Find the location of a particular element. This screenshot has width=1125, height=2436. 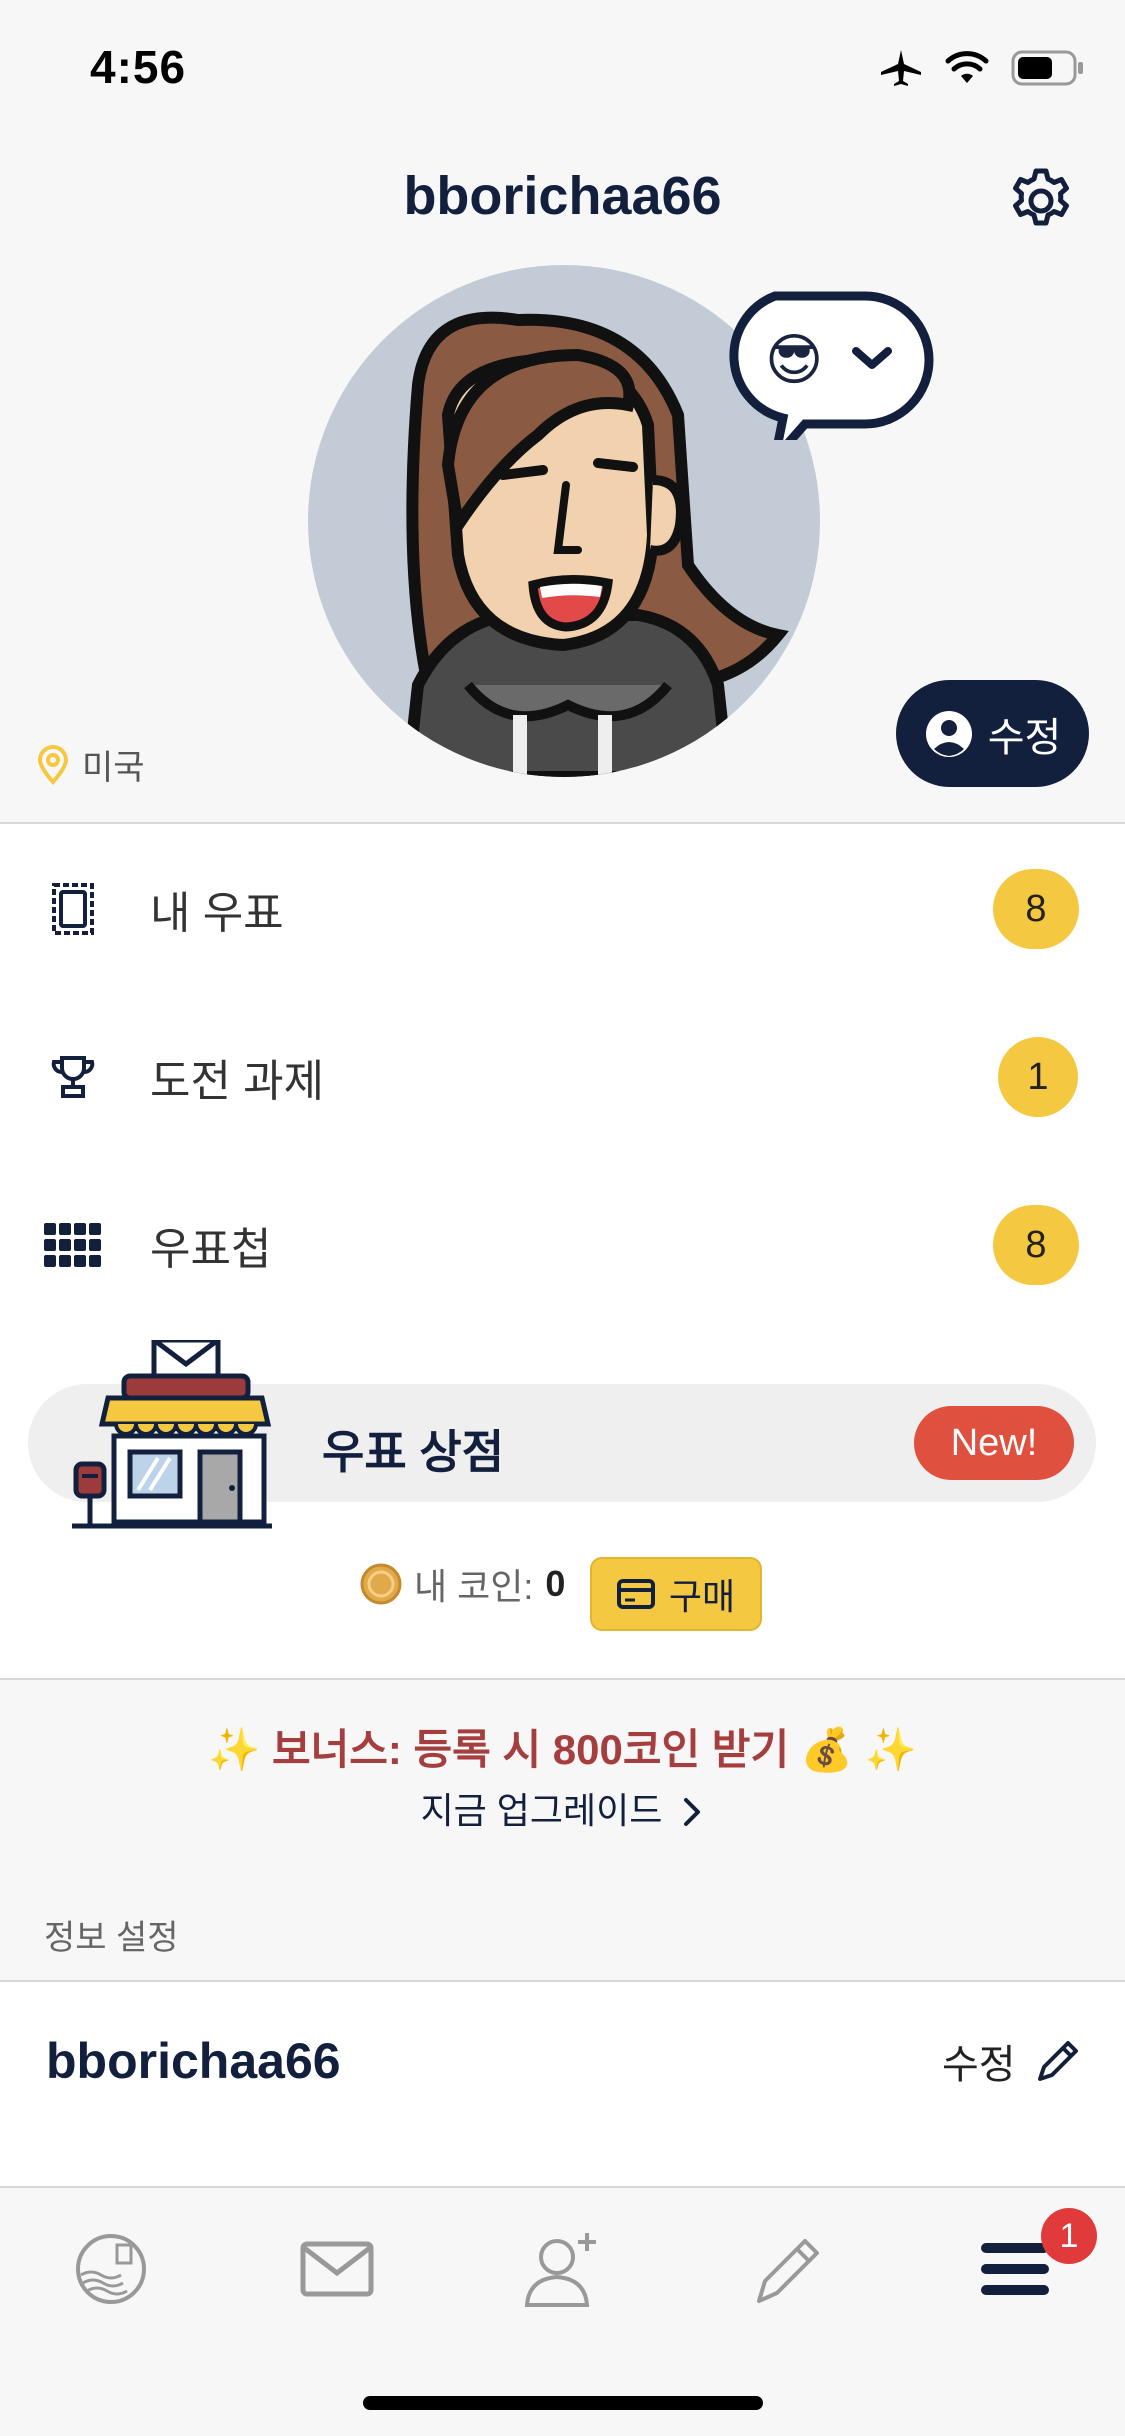

user-icon is located at coordinates (948, 733).